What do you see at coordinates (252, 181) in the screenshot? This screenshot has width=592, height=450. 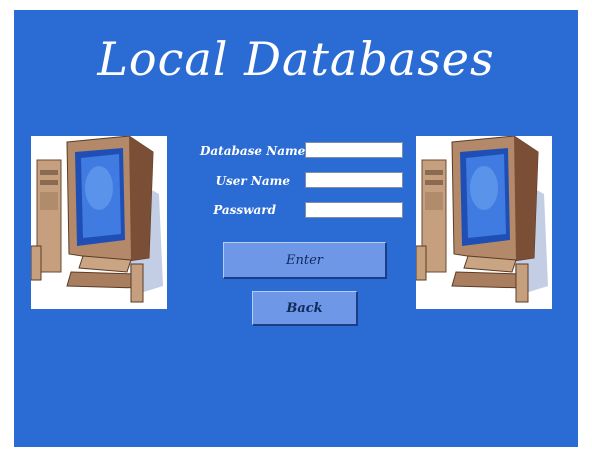 I see `user-name-label: User Name` at bounding box center [252, 181].